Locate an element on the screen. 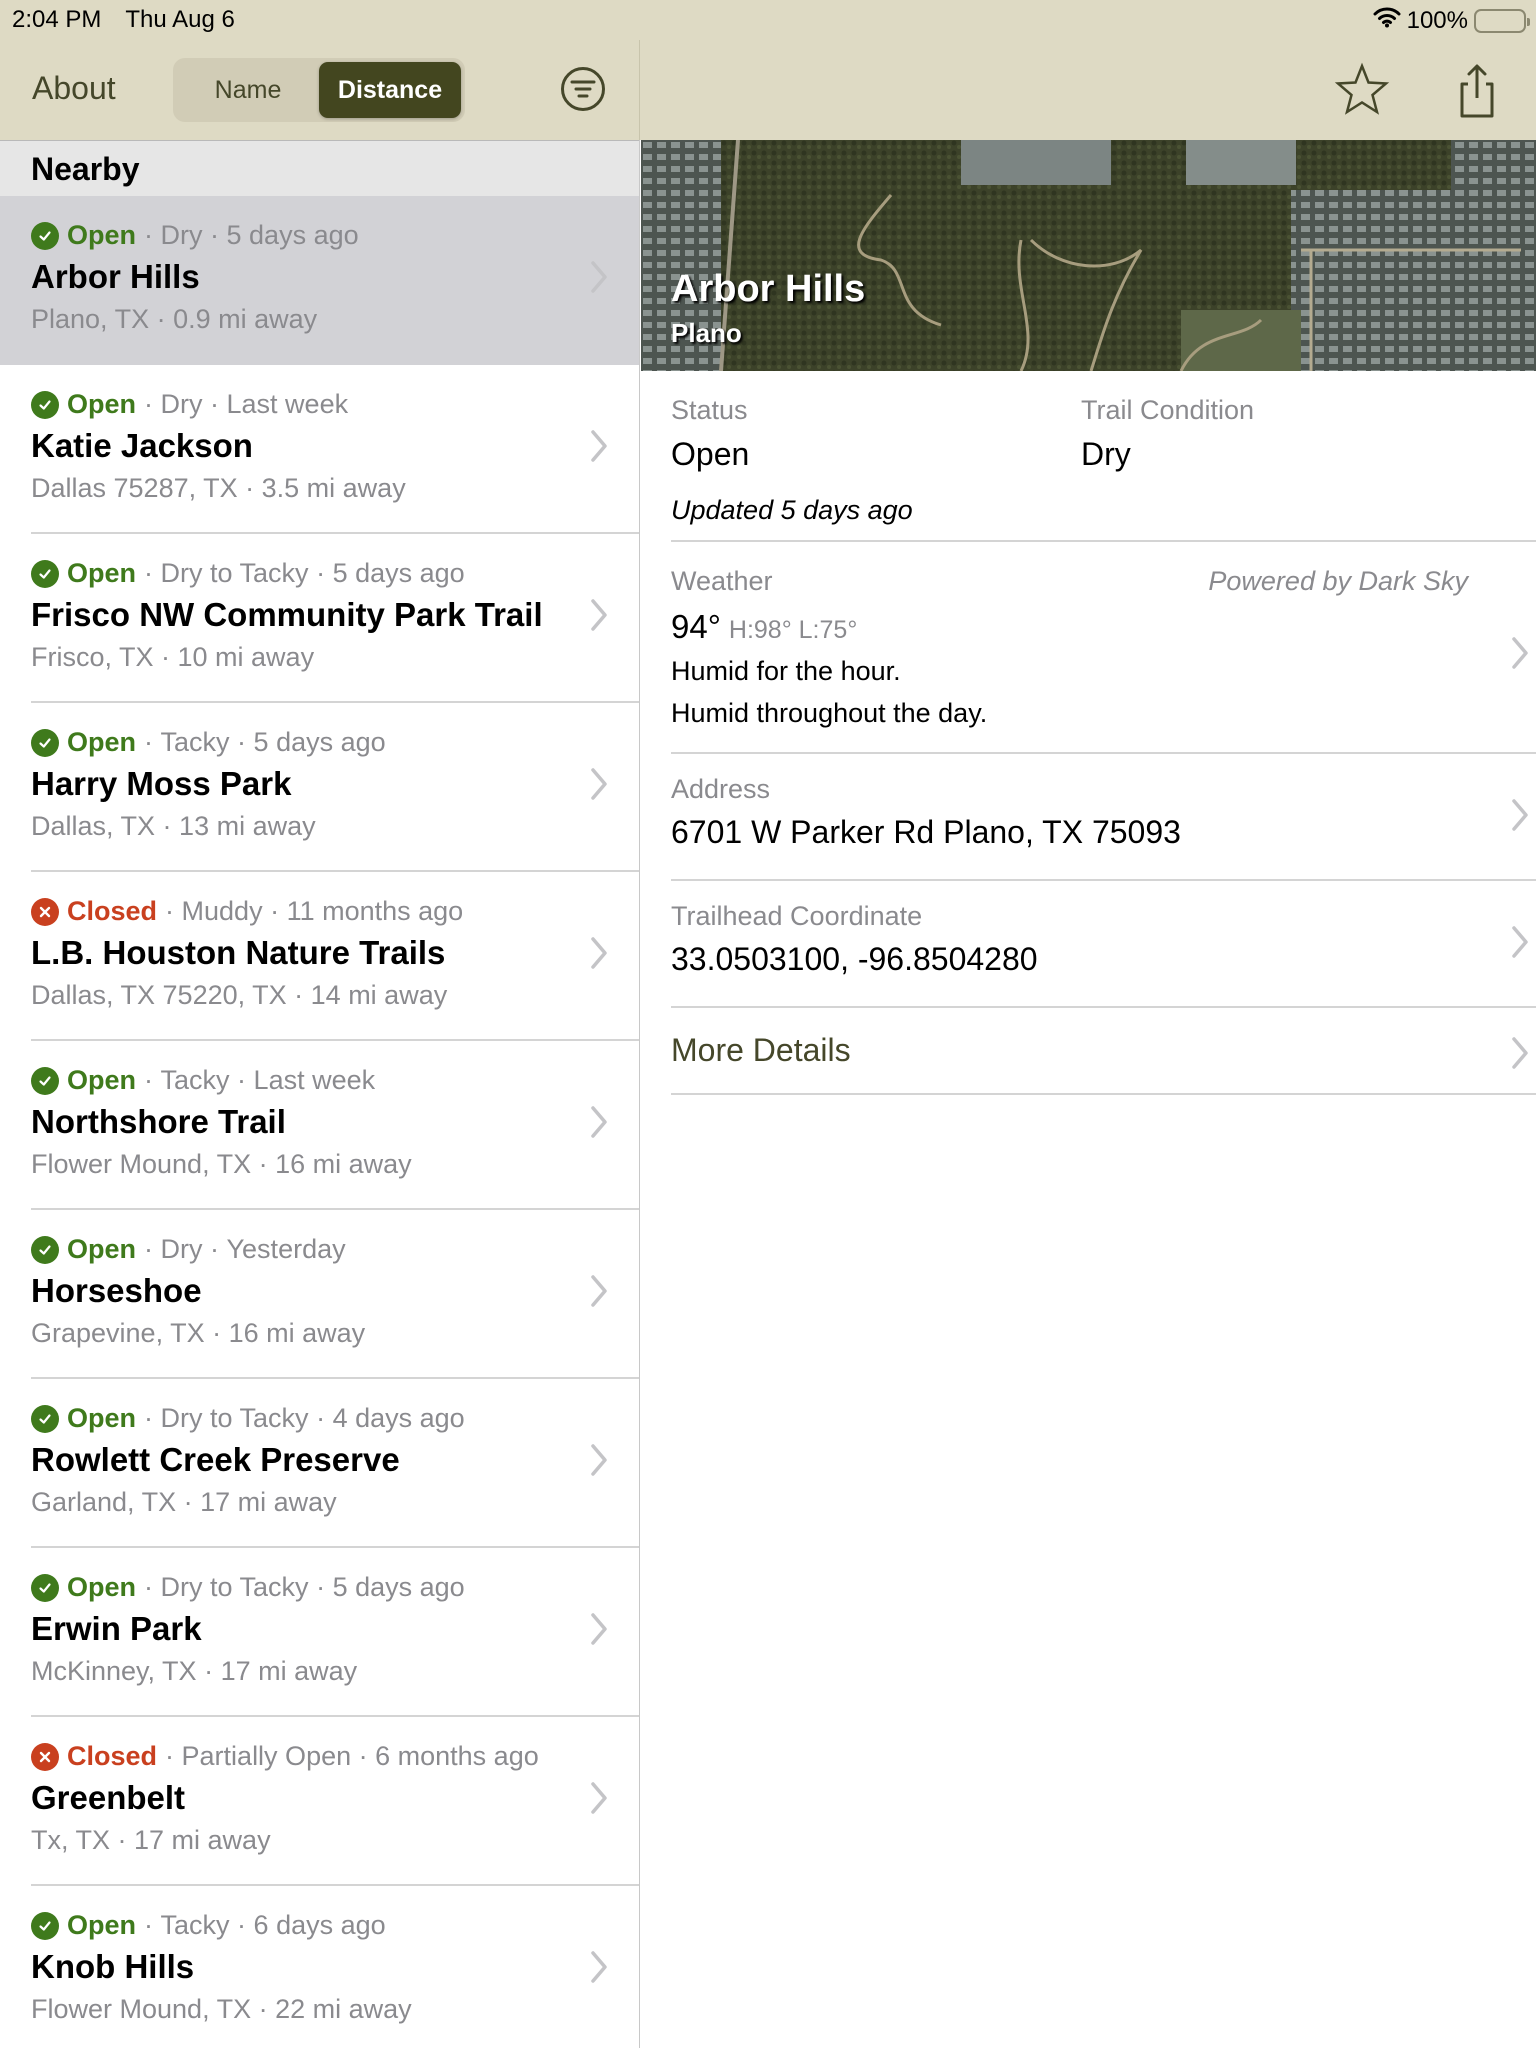 The width and height of the screenshot is (1536, 2048). detail-nav-bar is located at coordinates (1088, 90).